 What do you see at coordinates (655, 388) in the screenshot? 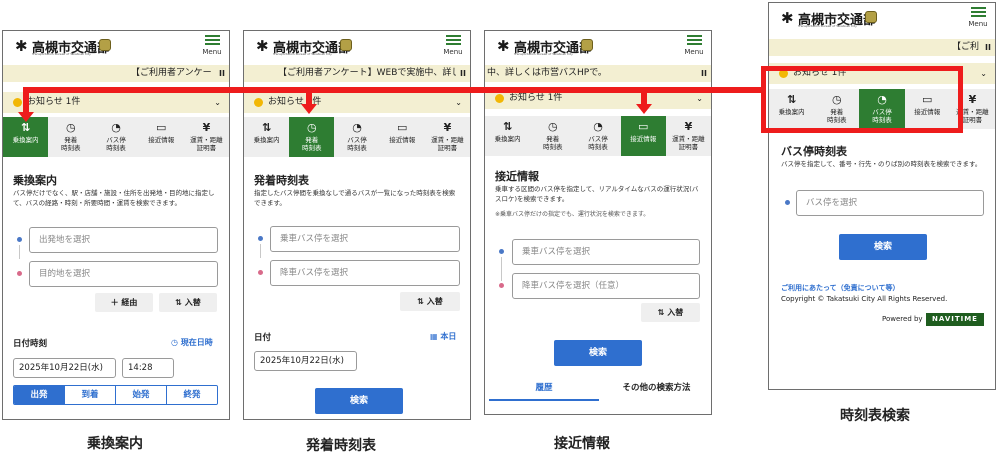
I see `tab-other-search: その他の検索方法` at bounding box center [655, 388].